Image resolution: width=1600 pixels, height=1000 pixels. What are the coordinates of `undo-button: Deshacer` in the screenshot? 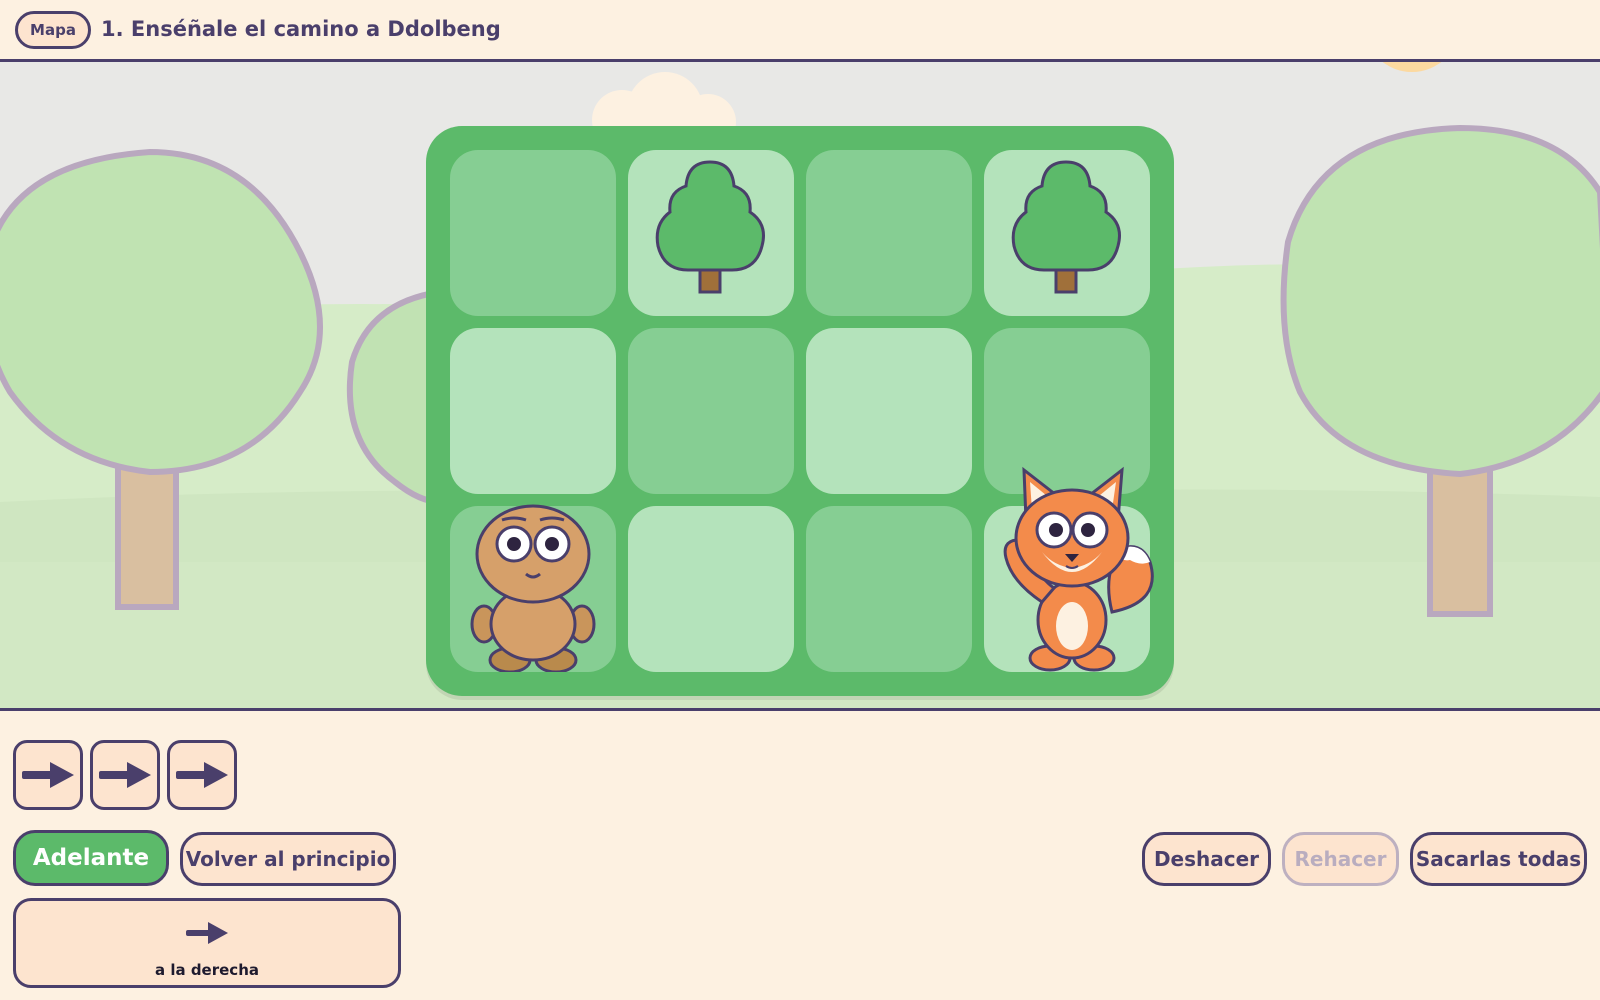 It's located at (1206, 859).